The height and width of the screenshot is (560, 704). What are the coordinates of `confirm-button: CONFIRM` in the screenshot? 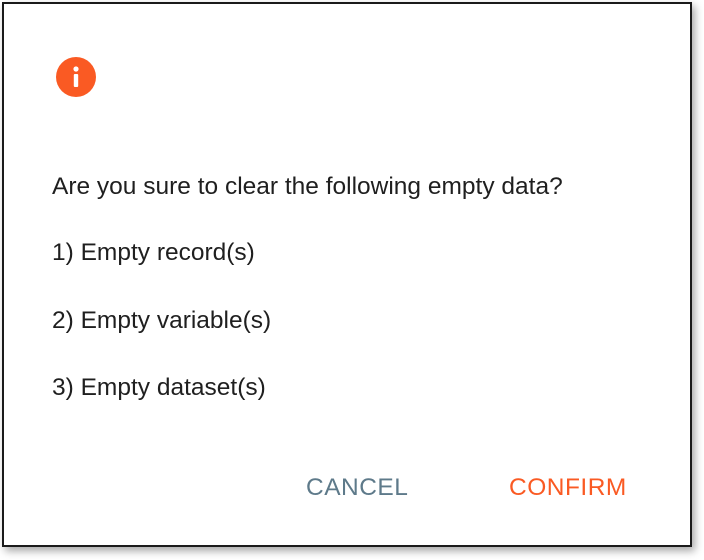 It's located at (568, 488).